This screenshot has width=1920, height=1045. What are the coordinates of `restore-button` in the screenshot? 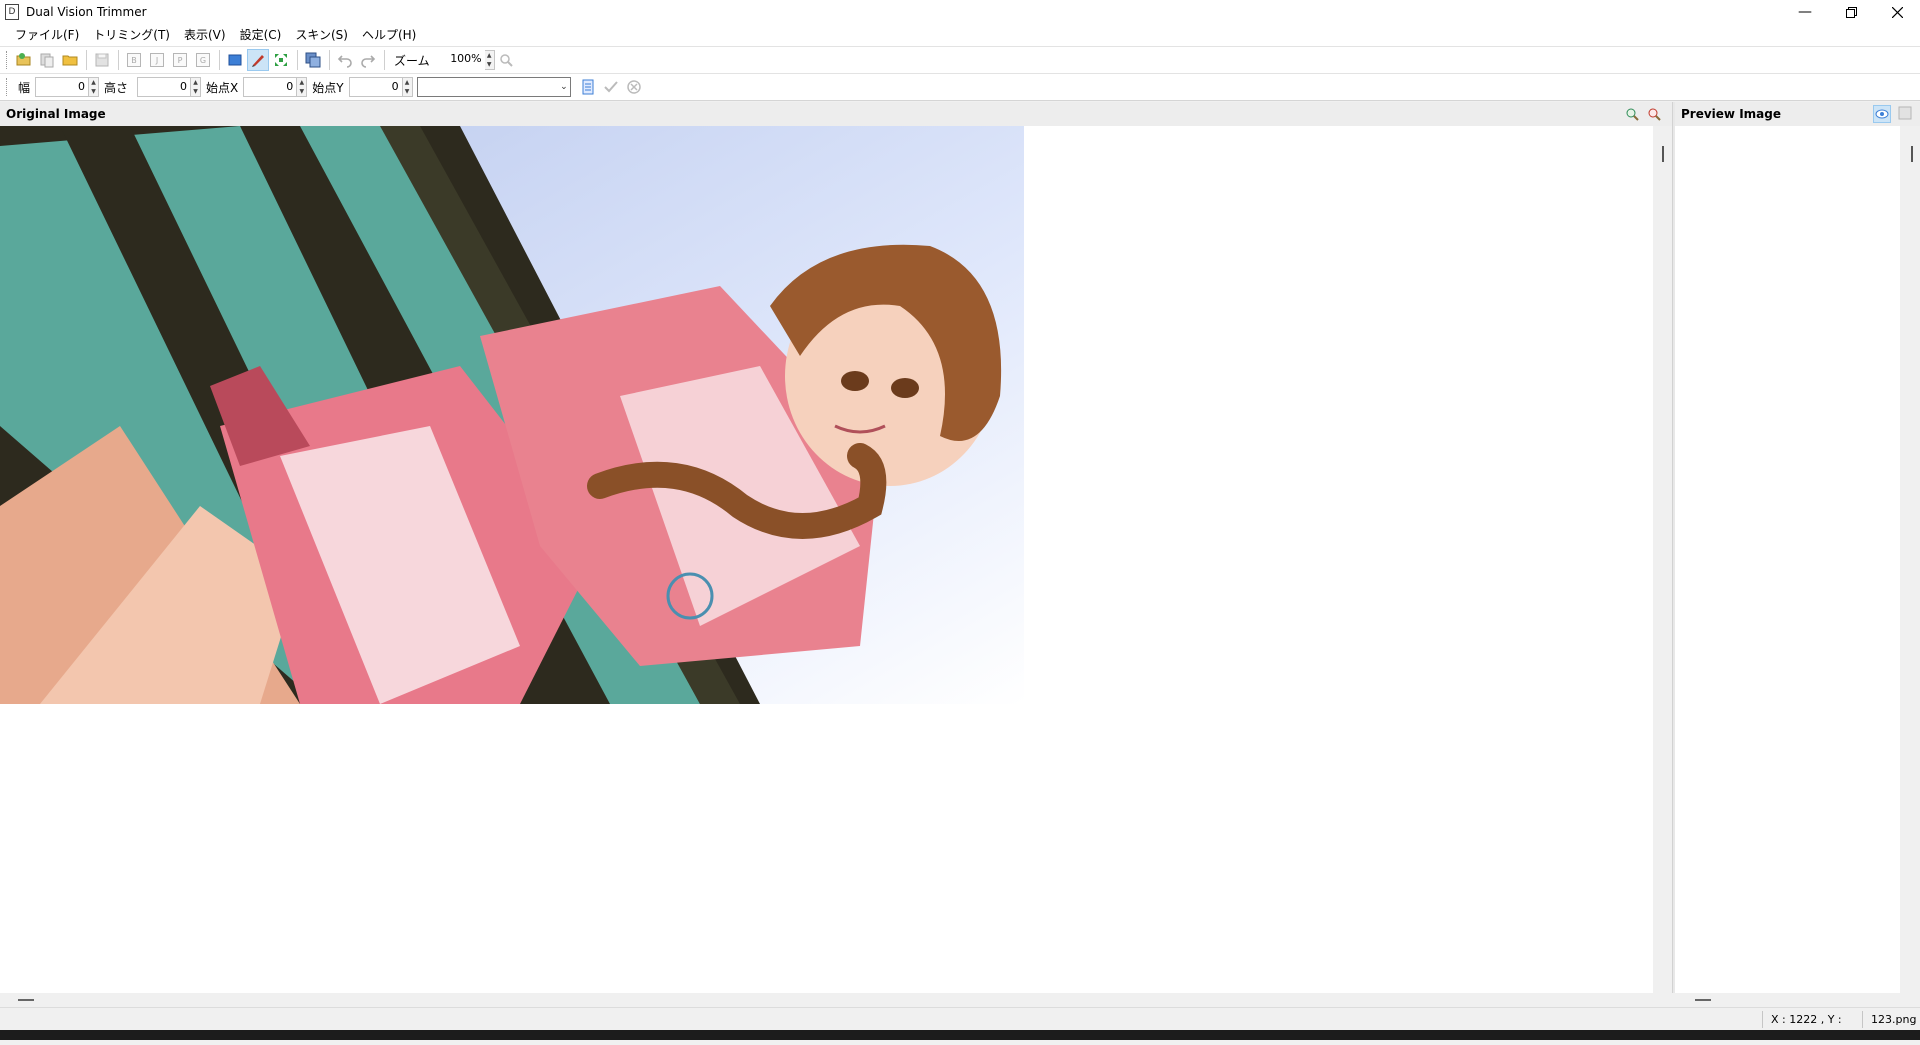 It's located at (1851, 12).